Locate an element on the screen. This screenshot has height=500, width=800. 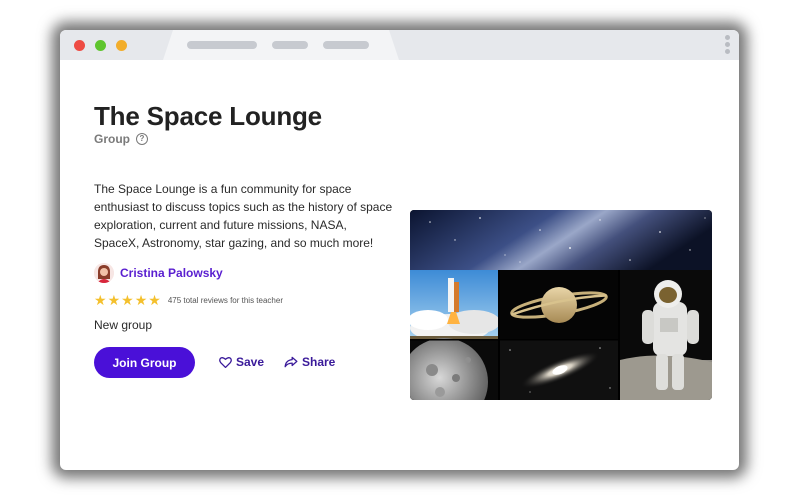
browser-tab is located at coordinates (281, 45).